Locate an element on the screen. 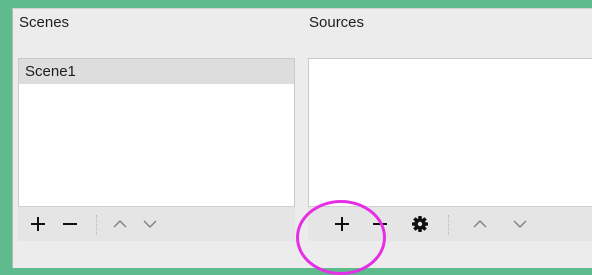  move-scene-down-button is located at coordinates (150, 224).